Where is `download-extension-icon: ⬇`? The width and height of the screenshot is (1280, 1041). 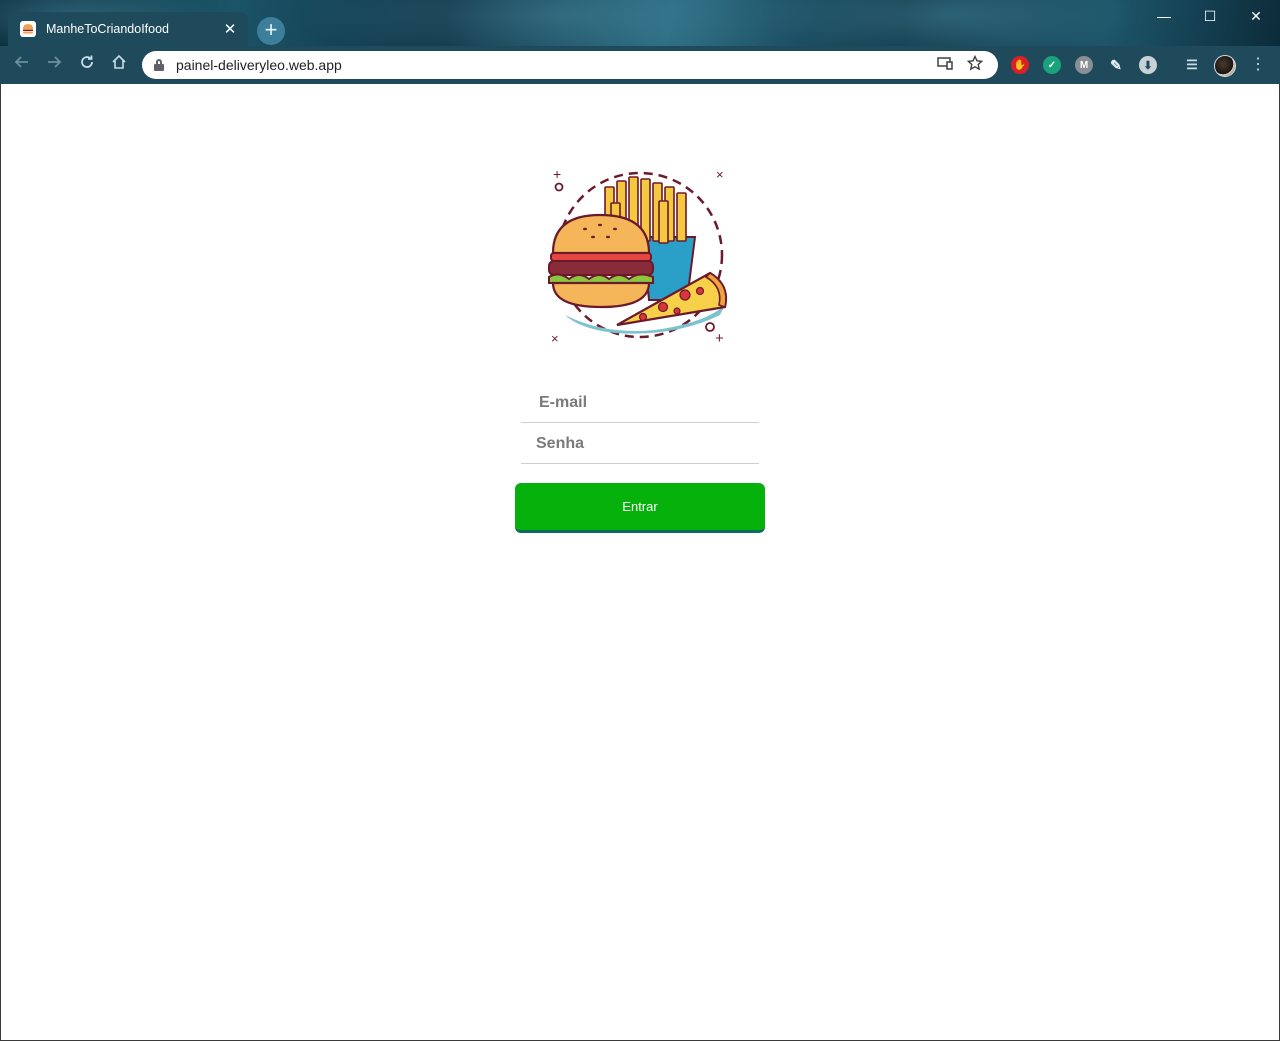
download-extension-icon: ⬇ is located at coordinates (1148, 65).